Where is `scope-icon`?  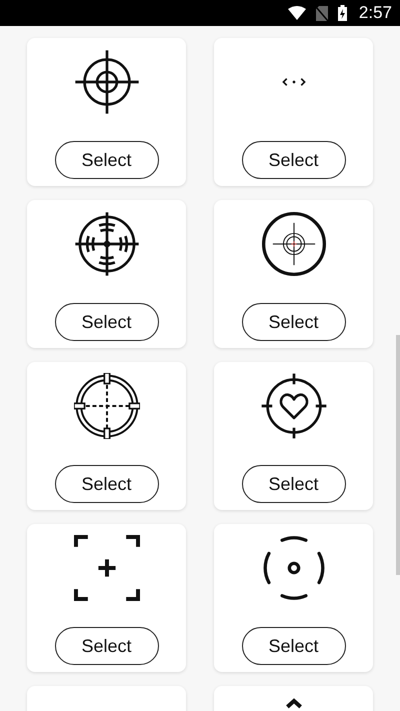 scope-icon is located at coordinates (294, 244).